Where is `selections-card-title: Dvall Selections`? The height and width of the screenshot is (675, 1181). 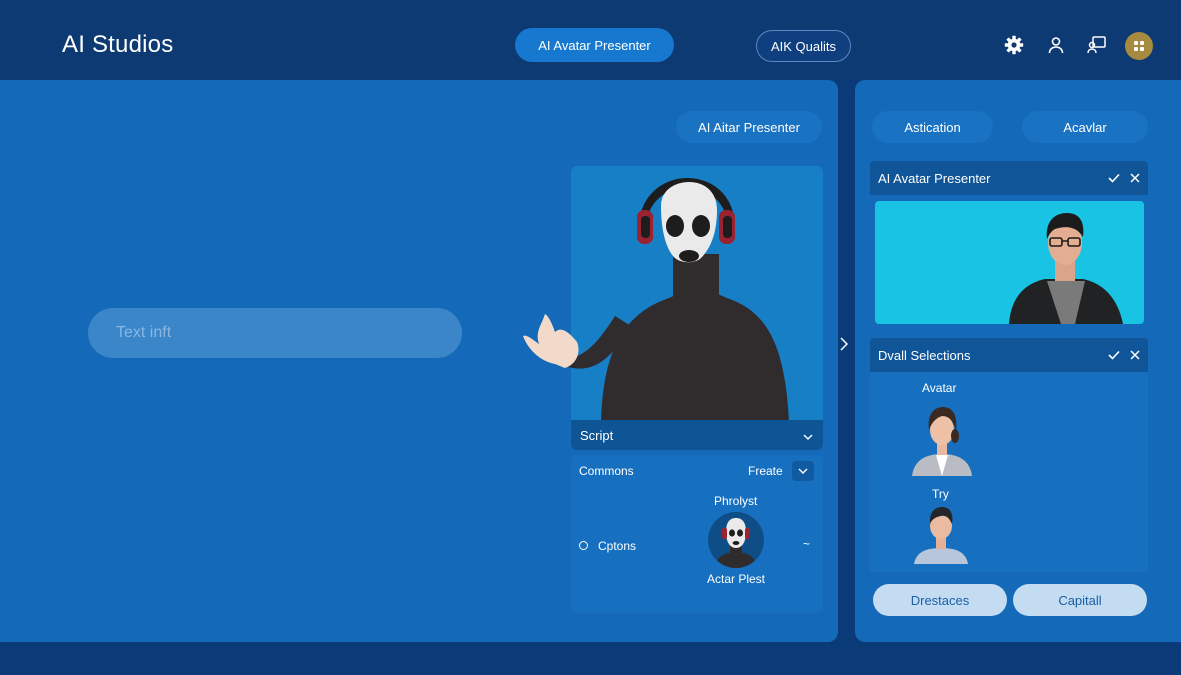 selections-card-title: Dvall Selections is located at coordinates (924, 355).